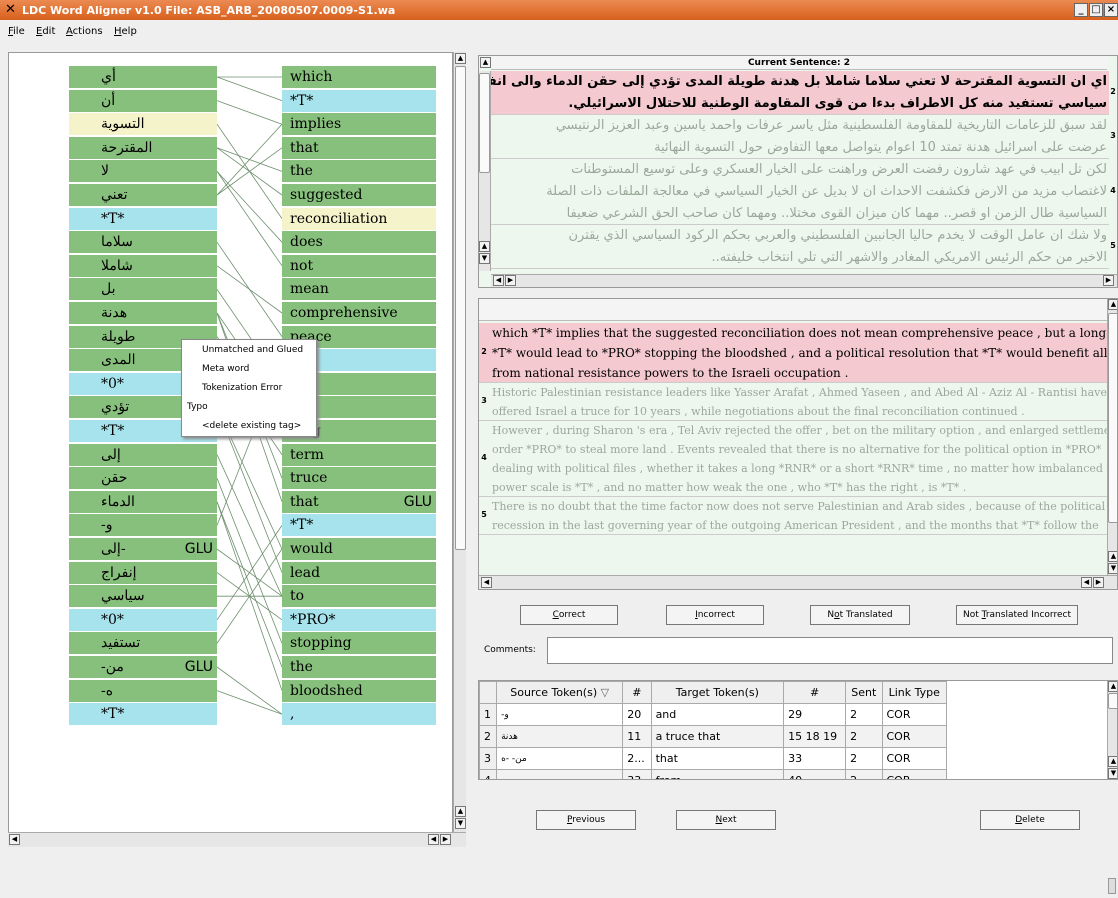  I want to click on context-menu-item: <delete existing tag>, so click(251, 426).